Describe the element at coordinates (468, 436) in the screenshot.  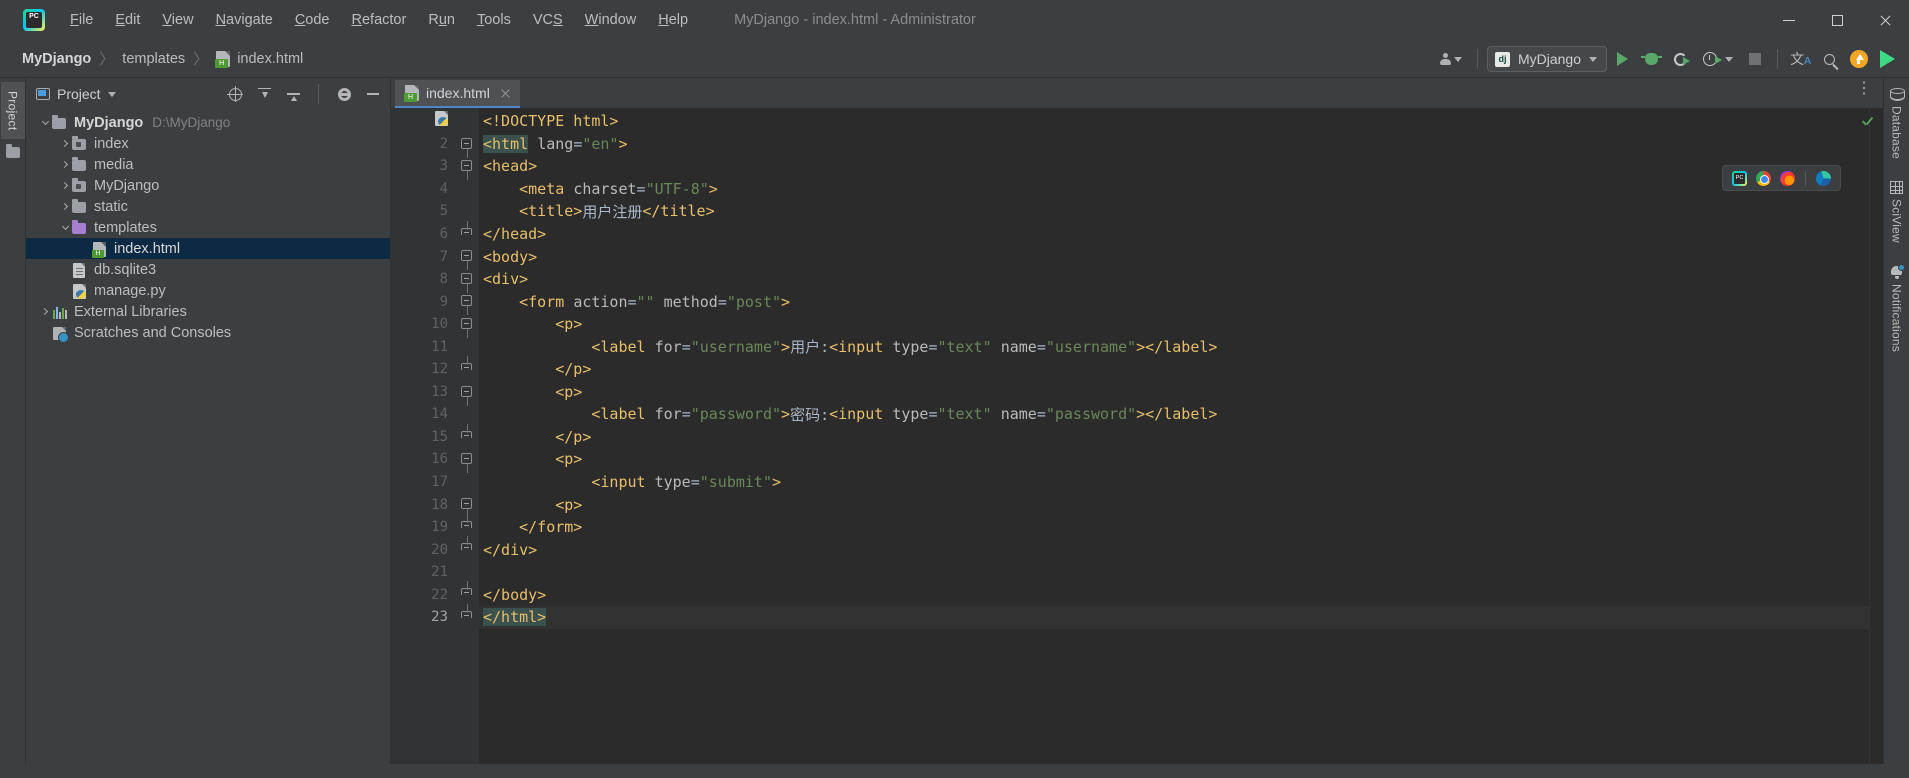
I see `code-folding-gutter` at that location.